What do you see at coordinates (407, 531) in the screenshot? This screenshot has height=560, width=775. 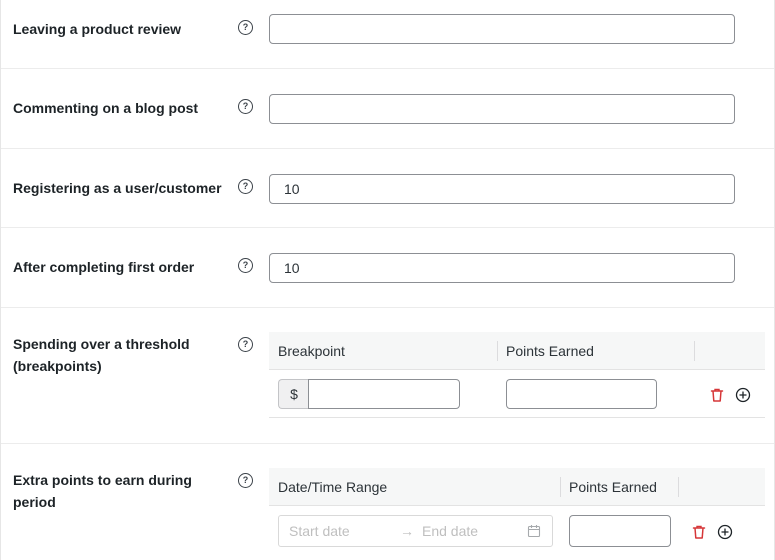 I see `range-arrow: →` at bounding box center [407, 531].